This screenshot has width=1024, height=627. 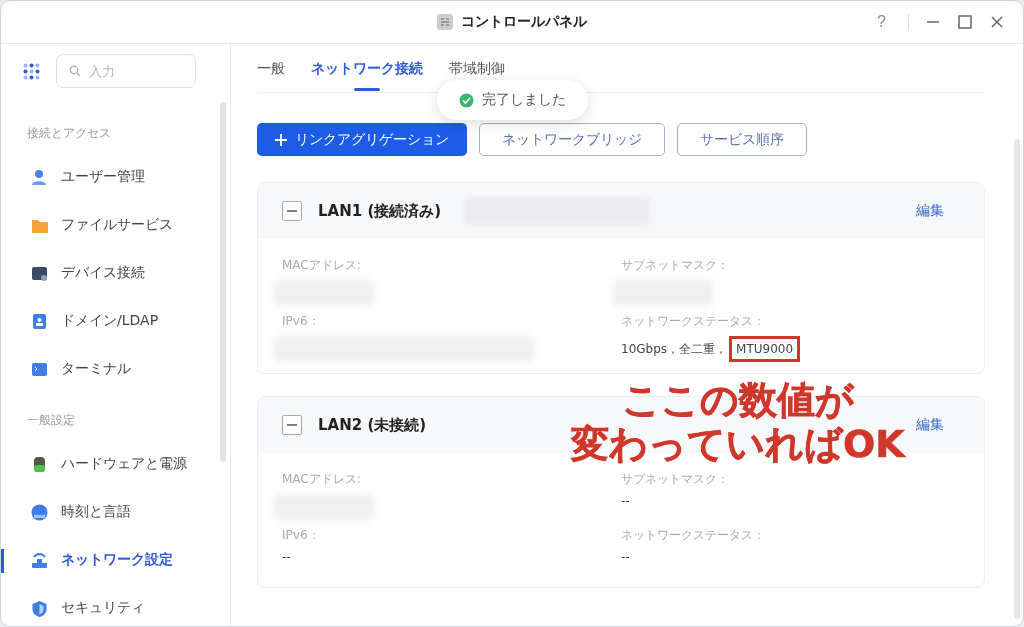 What do you see at coordinates (524, 22) in the screenshot?
I see `window-title: コントロールパネル` at bounding box center [524, 22].